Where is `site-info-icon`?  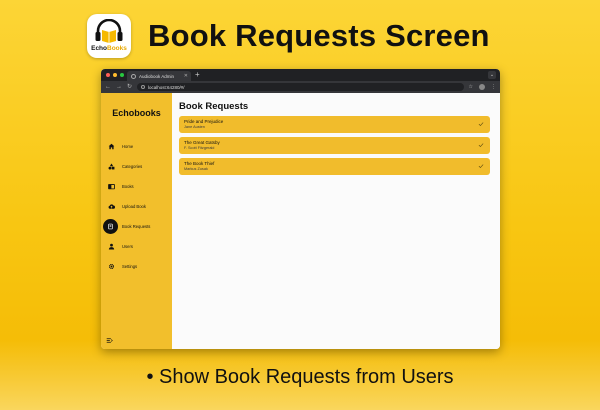 site-info-icon is located at coordinates (143, 87).